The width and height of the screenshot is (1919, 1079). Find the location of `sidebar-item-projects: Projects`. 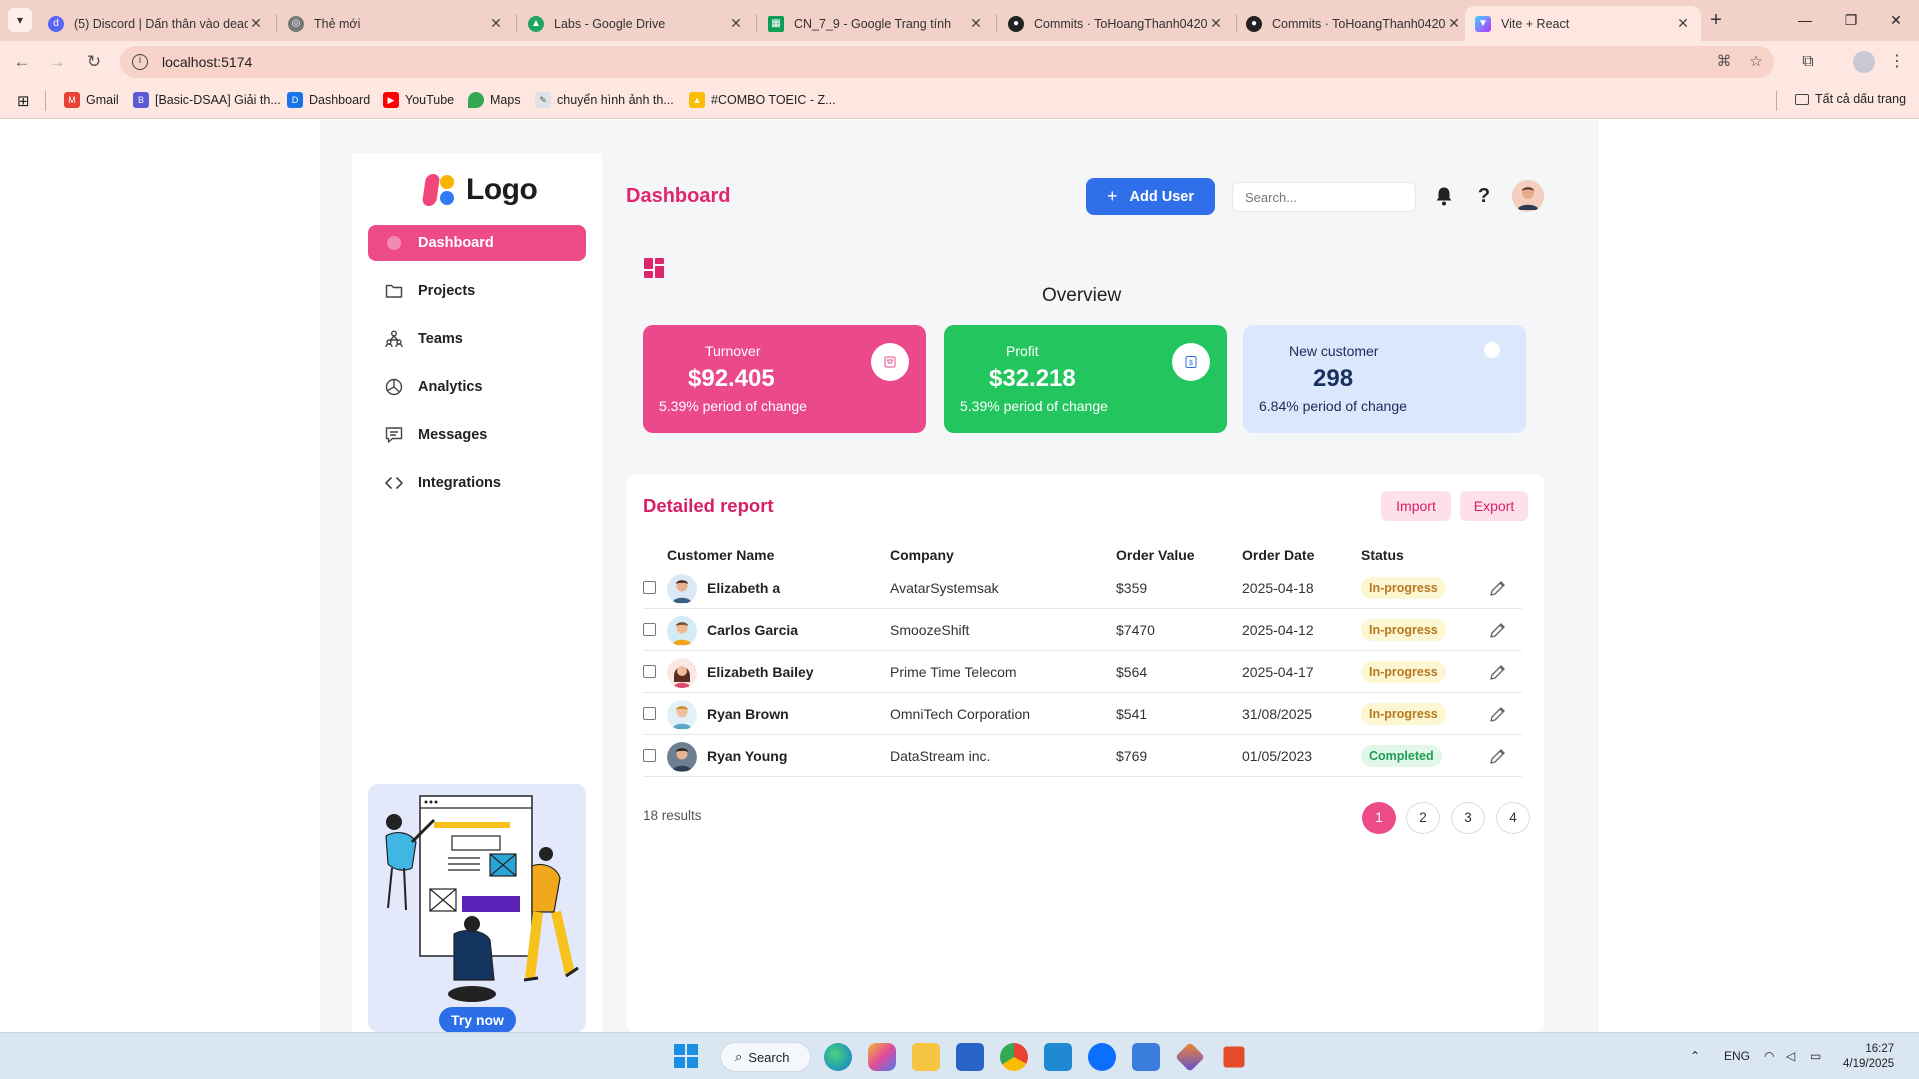

sidebar-item-projects: Projects is located at coordinates (477, 291).